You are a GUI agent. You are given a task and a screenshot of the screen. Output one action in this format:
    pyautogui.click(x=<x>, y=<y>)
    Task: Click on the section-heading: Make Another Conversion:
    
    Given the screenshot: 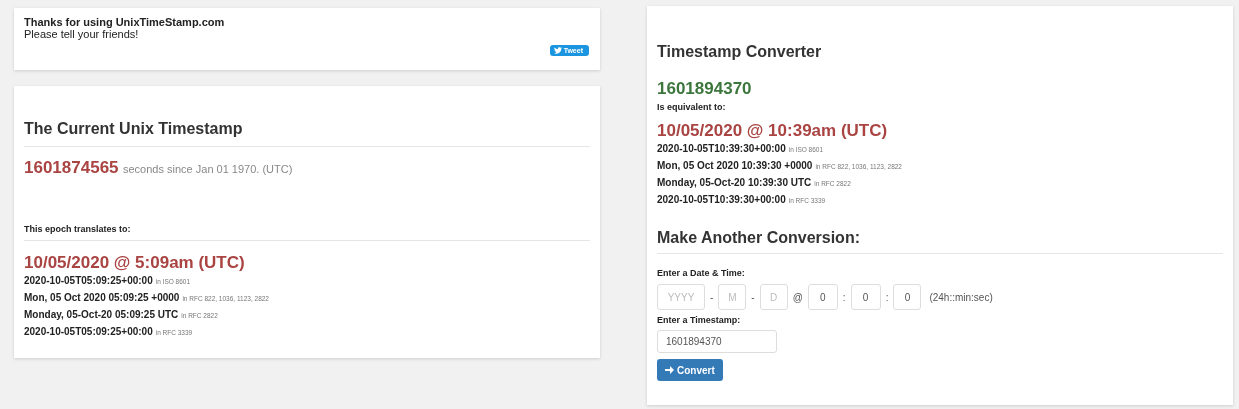 What is the action you would take?
    pyautogui.click(x=759, y=238)
    